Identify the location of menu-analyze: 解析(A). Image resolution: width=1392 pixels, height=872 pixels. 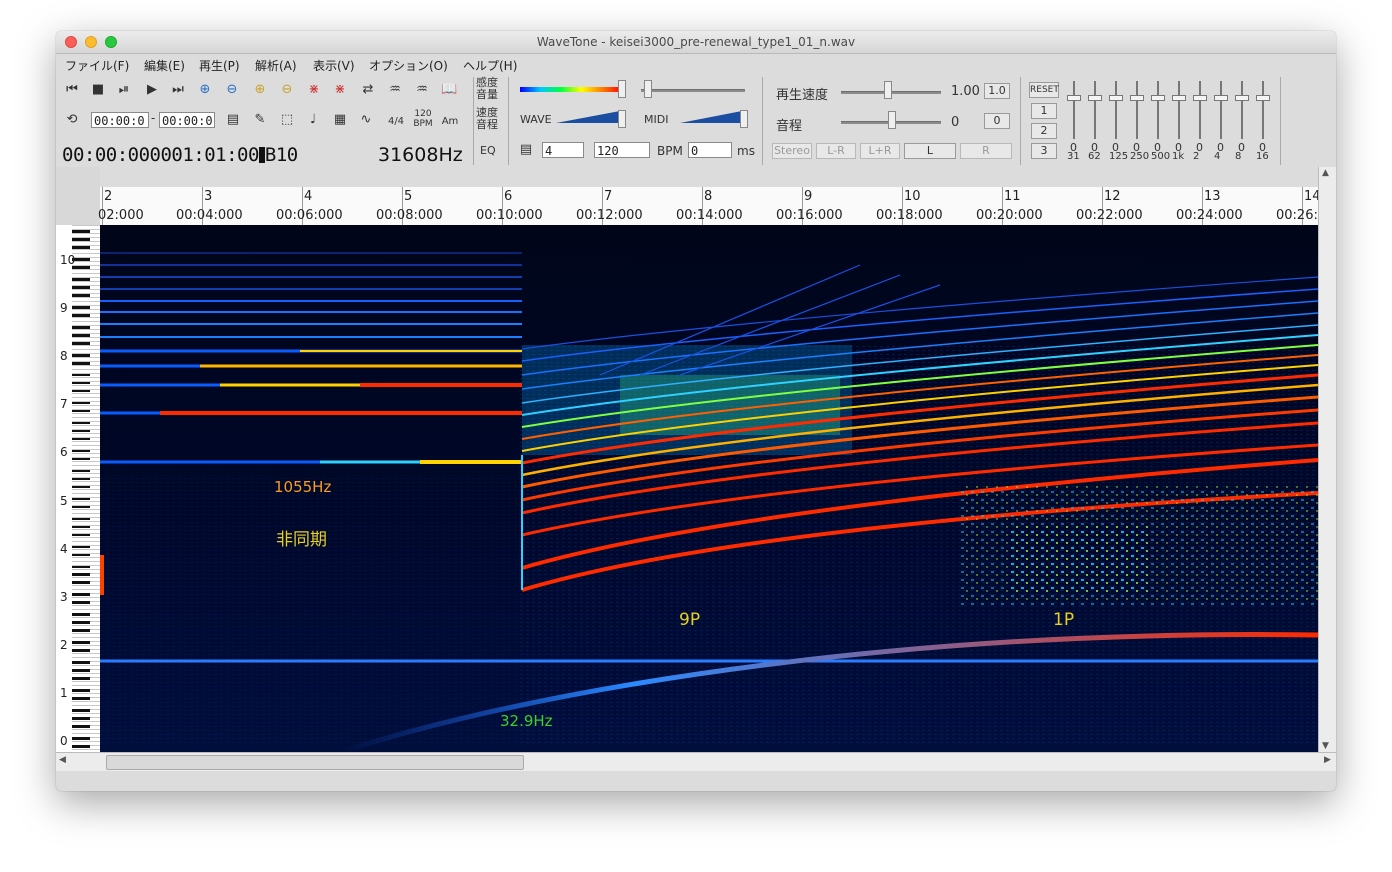
(276, 65).